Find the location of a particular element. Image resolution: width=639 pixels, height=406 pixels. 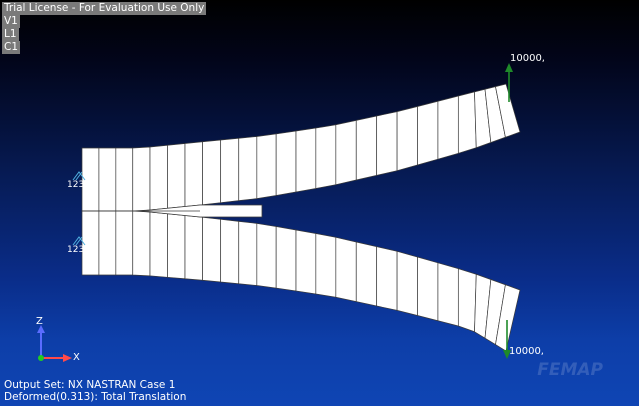

constraint-top-label: 123 is located at coordinates (76, 185).